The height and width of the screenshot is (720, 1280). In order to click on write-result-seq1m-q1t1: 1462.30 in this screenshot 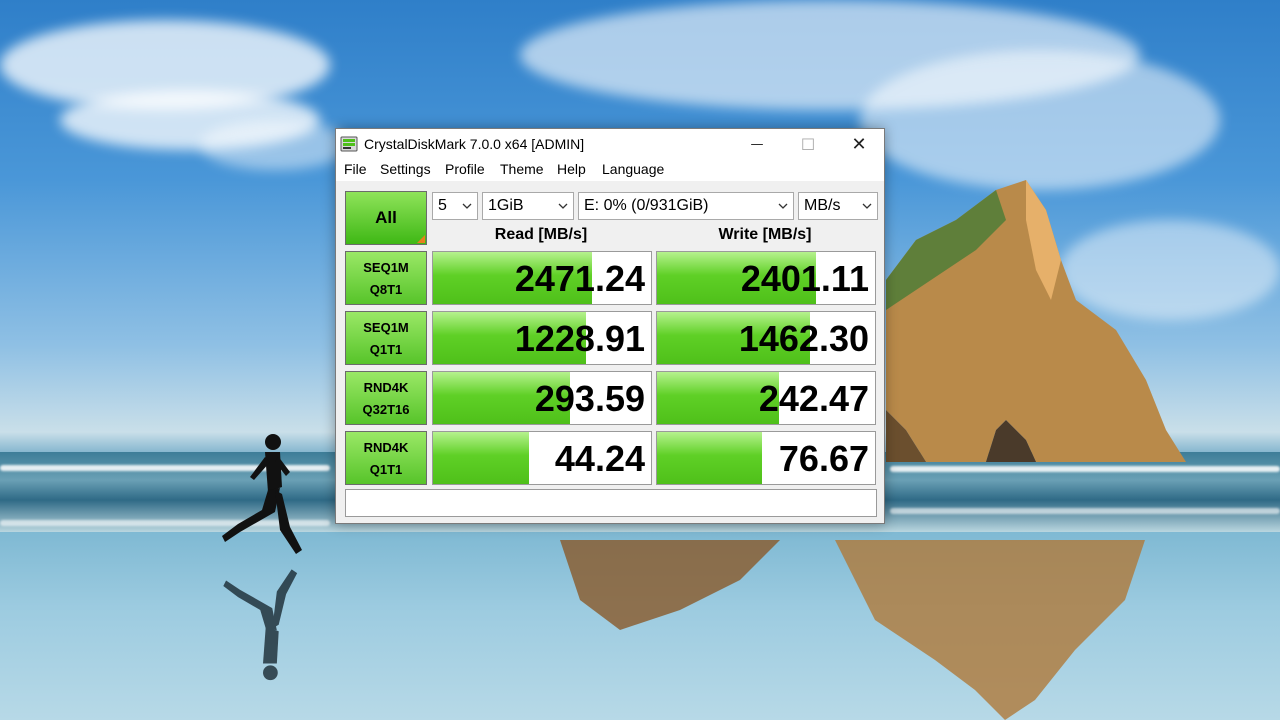, I will do `click(766, 338)`.